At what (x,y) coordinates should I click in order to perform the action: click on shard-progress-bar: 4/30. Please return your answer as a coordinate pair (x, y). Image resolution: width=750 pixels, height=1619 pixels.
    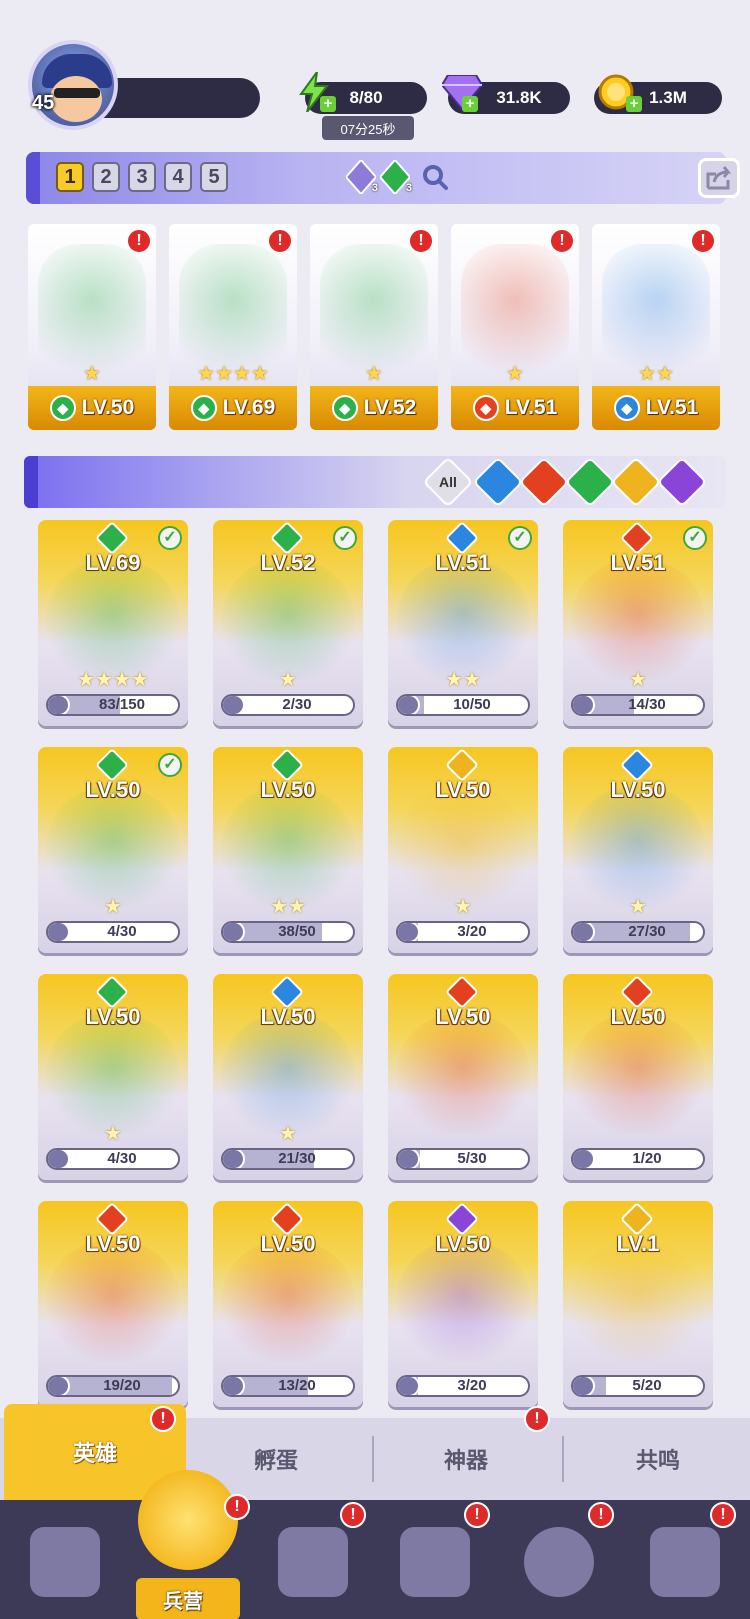
    Looking at the image, I should click on (113, 932).